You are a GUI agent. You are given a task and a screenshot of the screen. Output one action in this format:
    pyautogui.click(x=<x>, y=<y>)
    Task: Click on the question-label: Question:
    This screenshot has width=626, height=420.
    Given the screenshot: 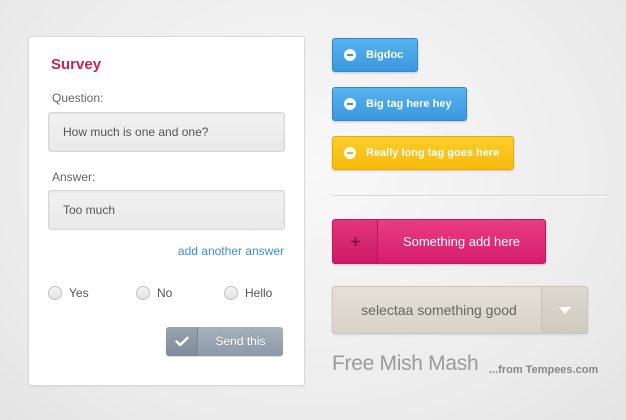 What is the action you would take?
    pyautogui.click(x=78, y=98)
    